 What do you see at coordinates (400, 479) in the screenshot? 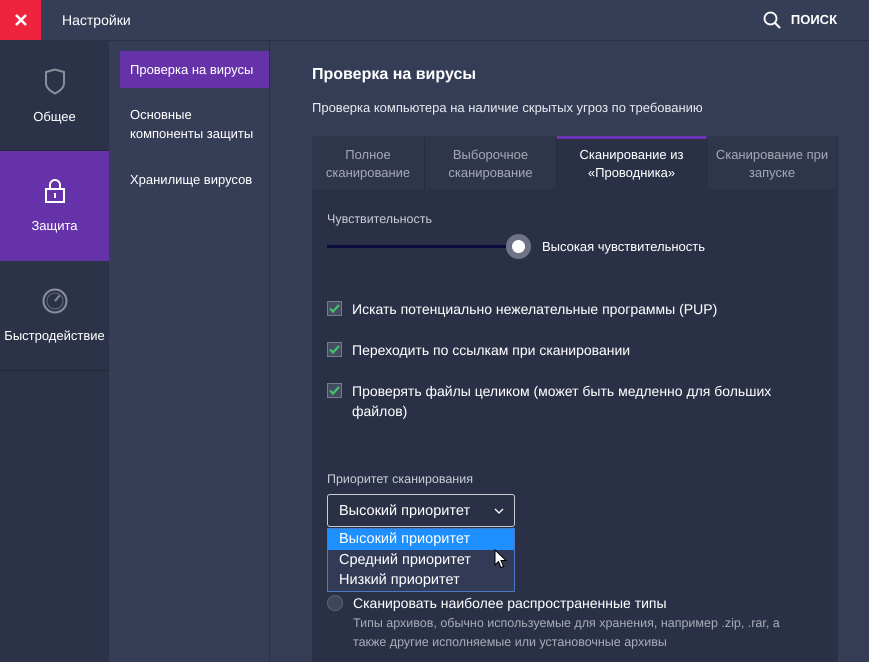
I see `priority-label: Приоритет сканирования` at bounding box center [400, 479].